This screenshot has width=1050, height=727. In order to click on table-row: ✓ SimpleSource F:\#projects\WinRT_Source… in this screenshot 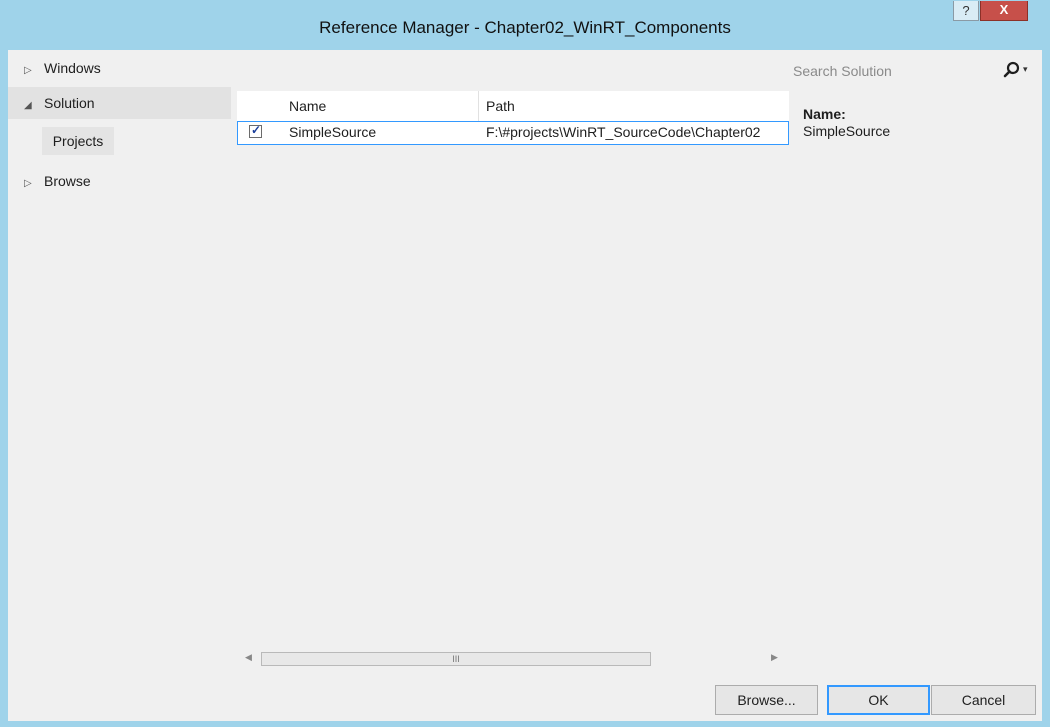, I will do `click(513, 133)`.